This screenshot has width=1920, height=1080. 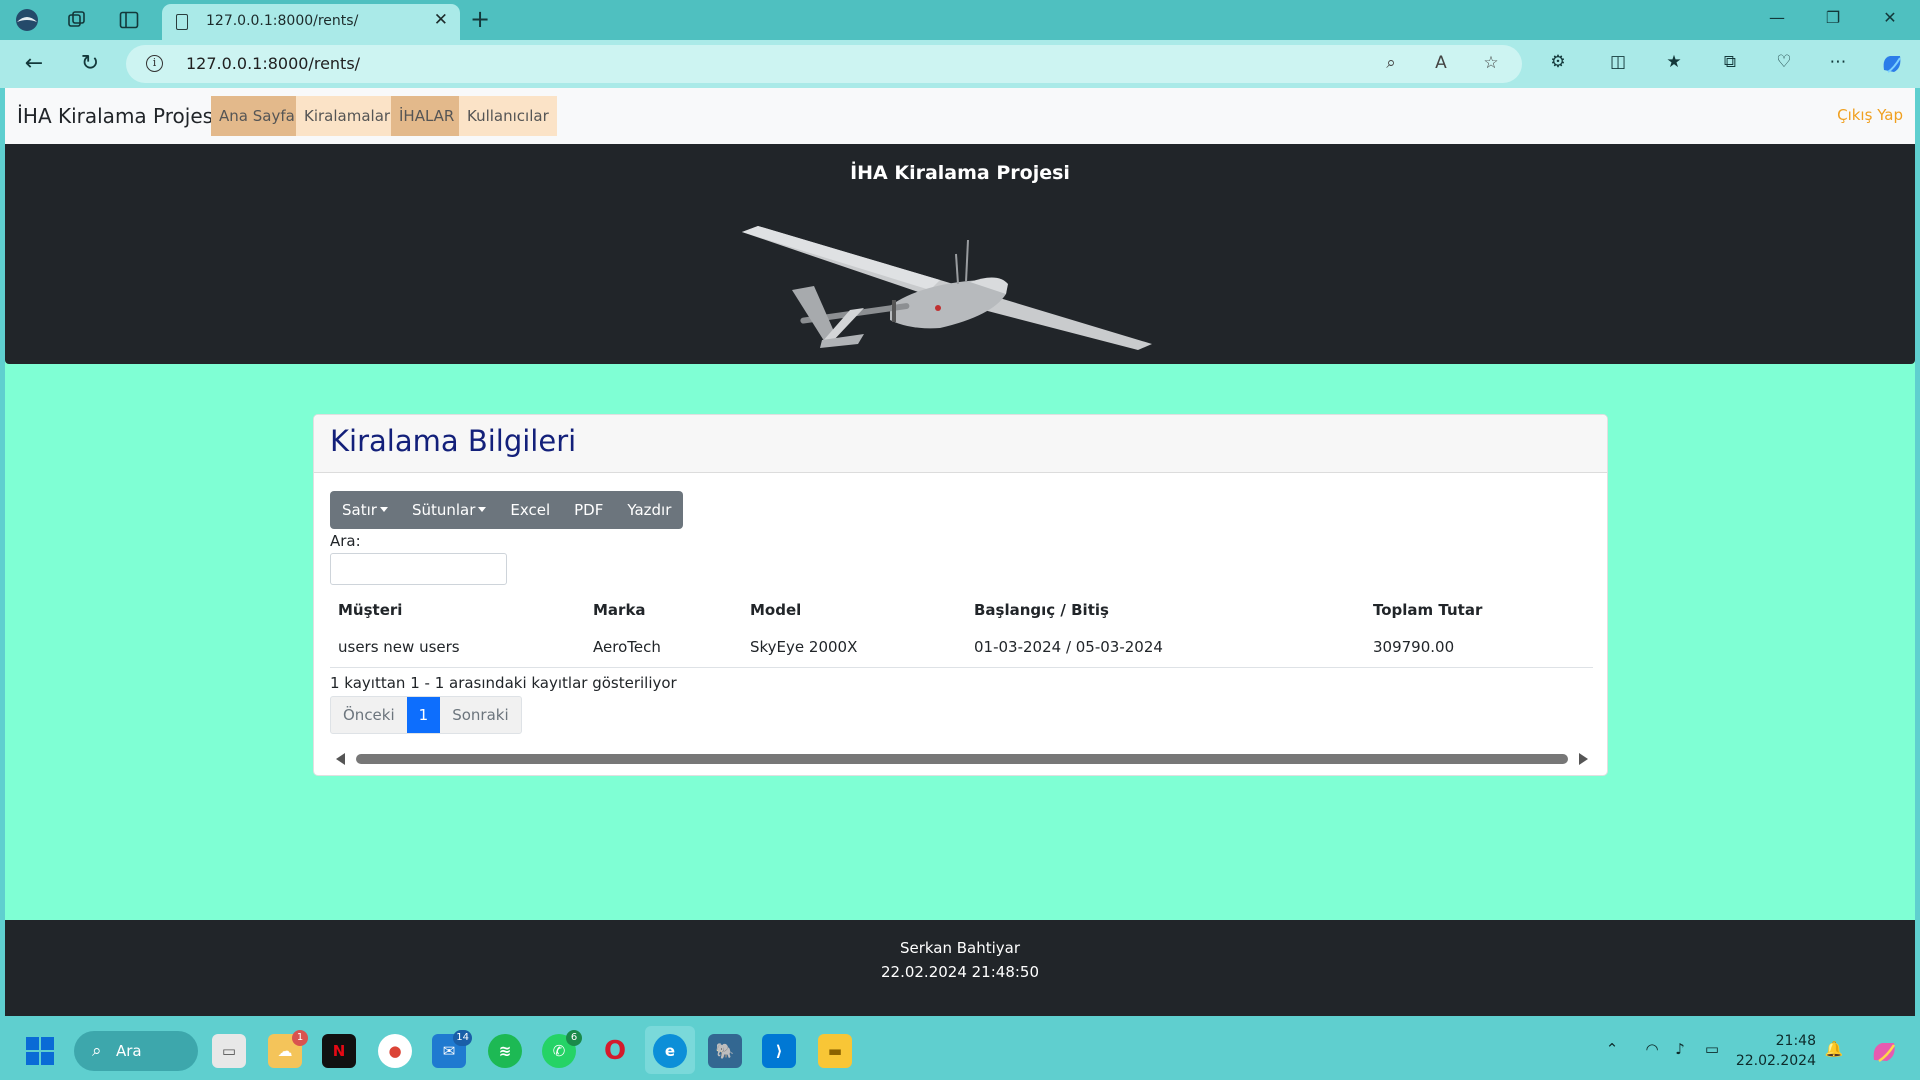 I want to click on card-header: Kiralama Bilgileri, so click(x=960, y=444).